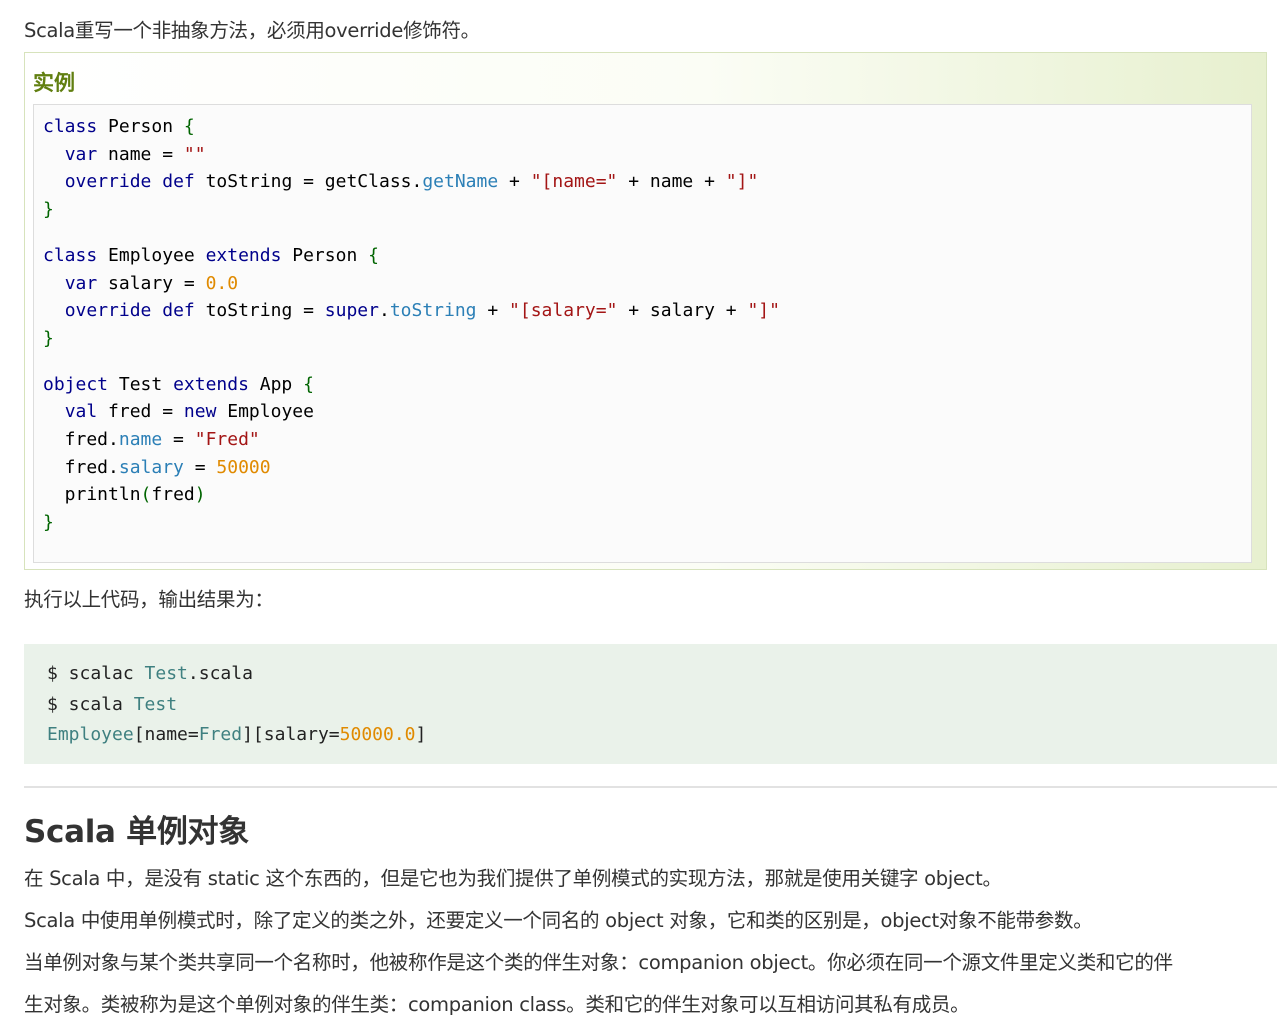 This screenshot has height=1032, width=1277. What do you see at coordinates (411, 385) in the screenshot?
I see `code-line: object Test extends App {` at bounding box center [411, 385].